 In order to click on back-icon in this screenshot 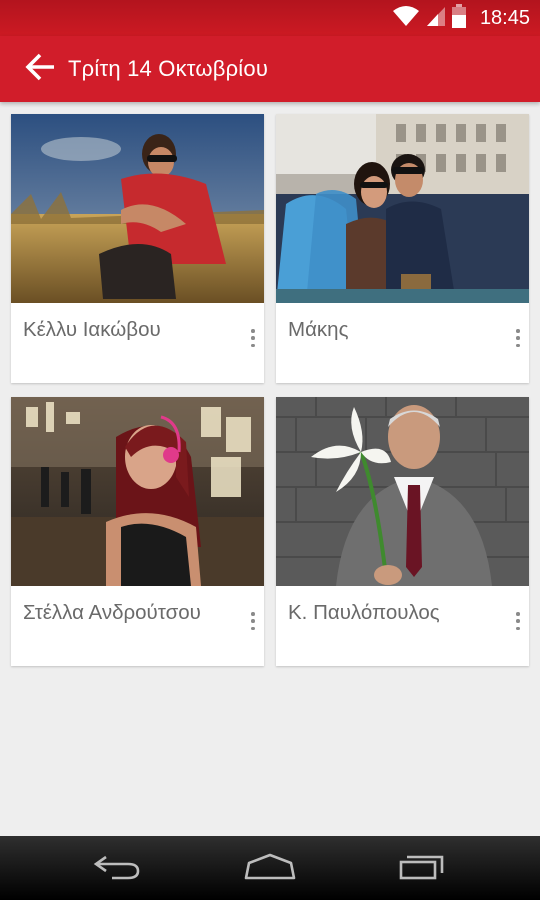, I will do `click(117, 868)`.